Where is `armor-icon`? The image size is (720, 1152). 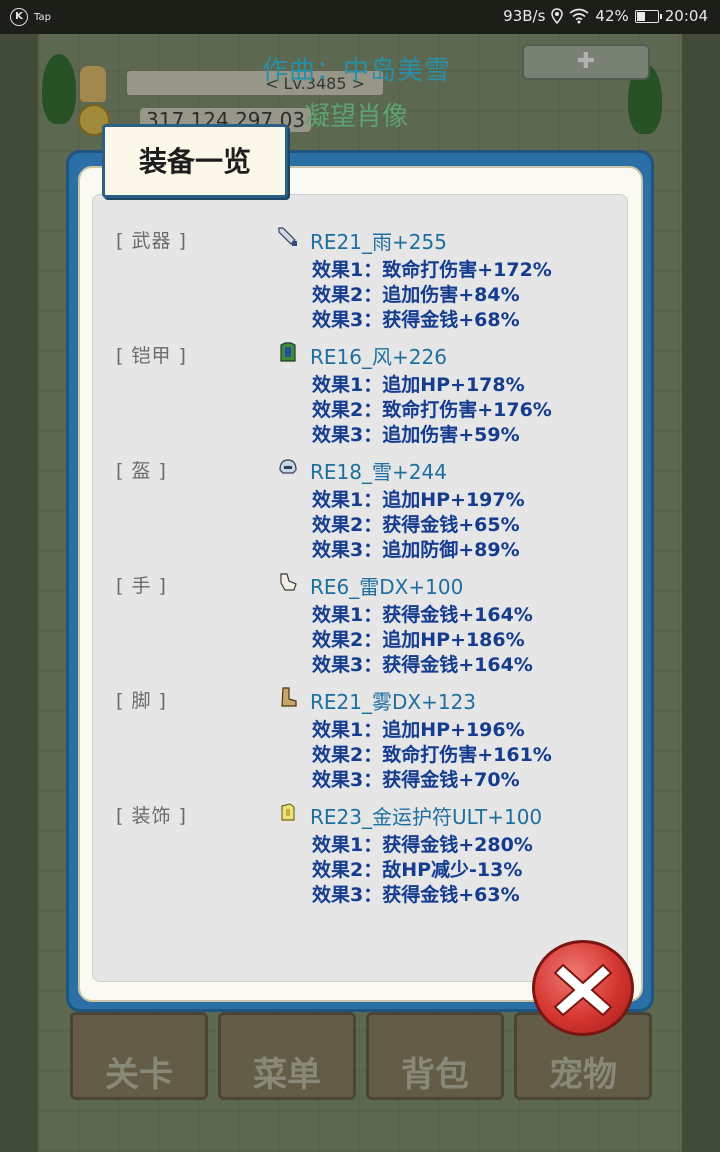 armor-icon is located at coordinates (288, 352).